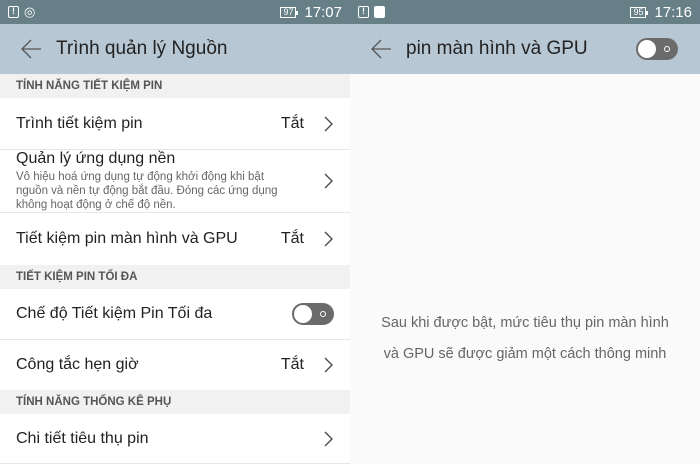 This screenshot has height=464, width=700. What do you see at coordinates (175, 439) in the screenshot?
I see `usage-details-row: Chi tiết tiêu thụ pin` at bounding box center [175, 439].